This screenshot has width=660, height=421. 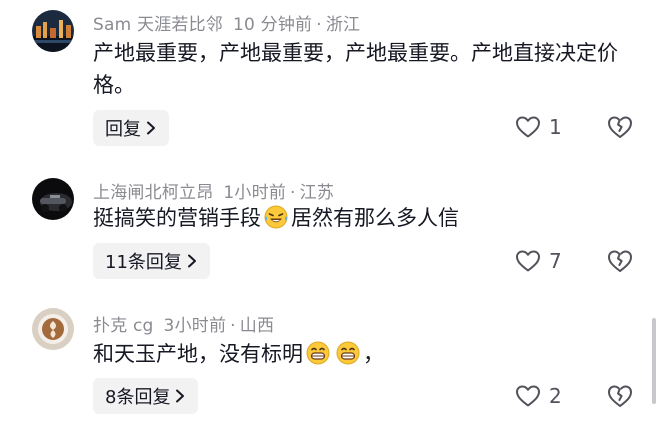 What do you see at coordinates (177, 218) in the screenshot?
I see `comment-text-part: 挺搞笑的营销手段` at bounding box center [177, 218].